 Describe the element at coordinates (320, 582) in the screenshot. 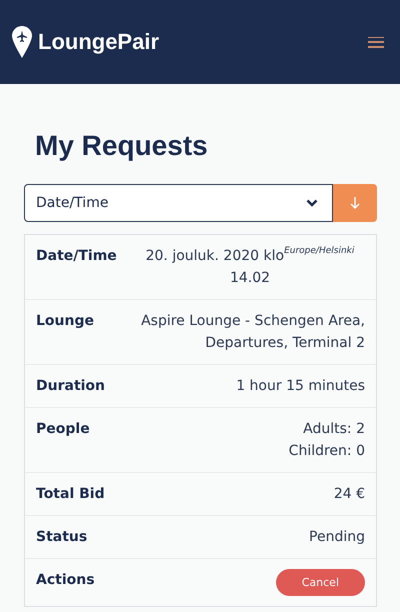

I see `cancel-button: Cancel` at that location.